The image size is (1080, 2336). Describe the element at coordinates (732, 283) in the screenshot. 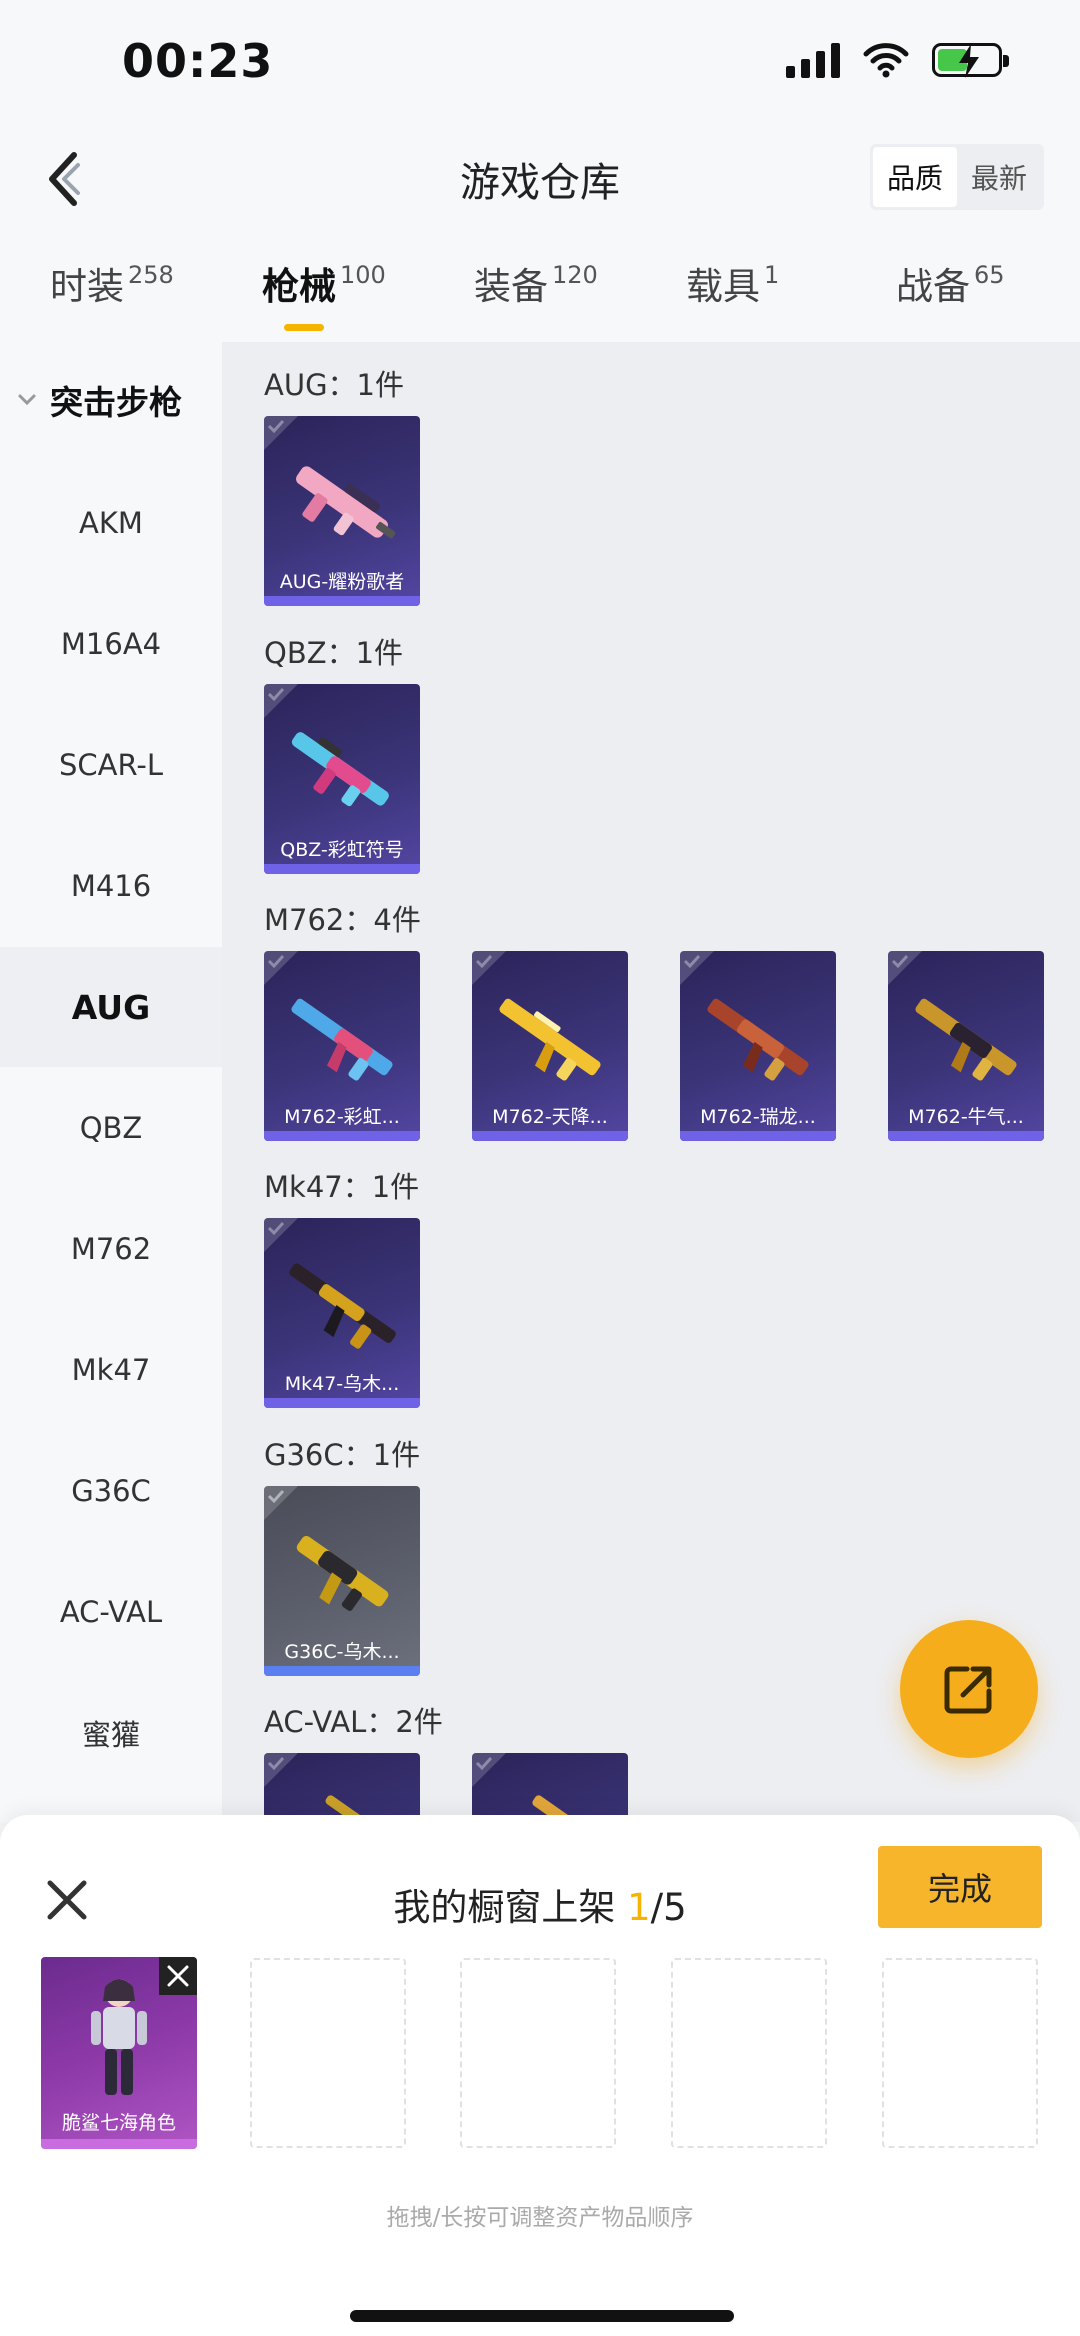

I see `tab-vehicles: 载具 1` at that location.